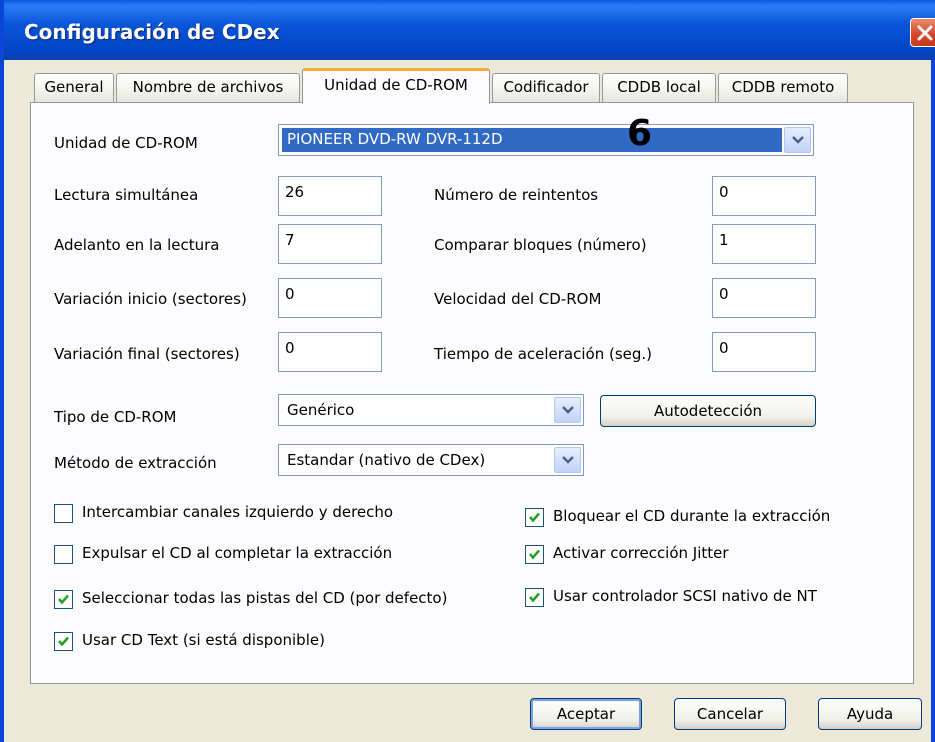 Image resolution: width=935 pixels, height=742 pixels. Describe the element at coordinates (396, 86) in the screenshot. I see `tab-unidad-de-cd-rom: Unidad de CD-ROM` at that location.